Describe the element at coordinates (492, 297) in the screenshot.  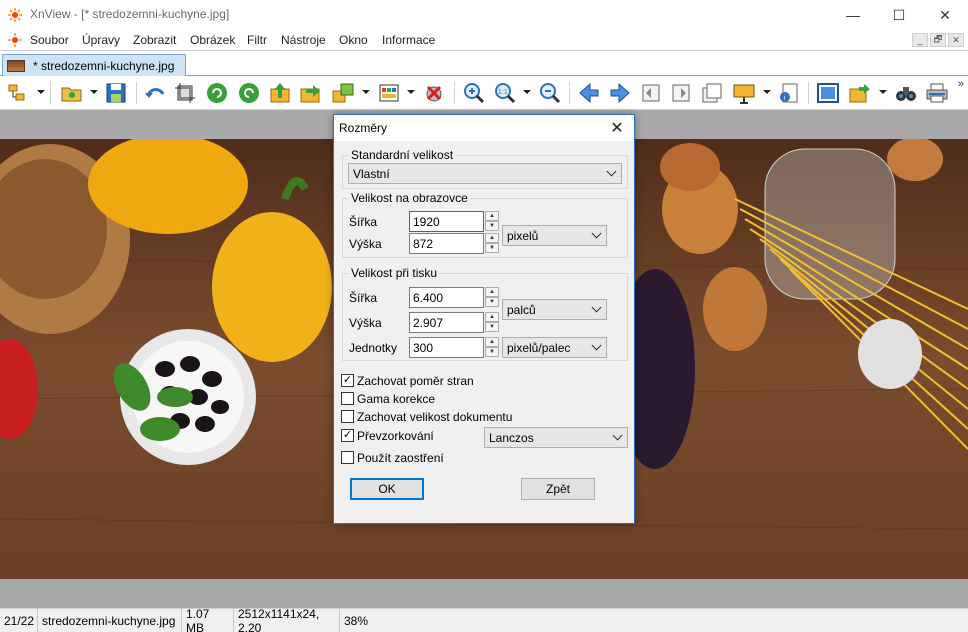
I see `print-width-spinner: ▲ ▼` at that location.